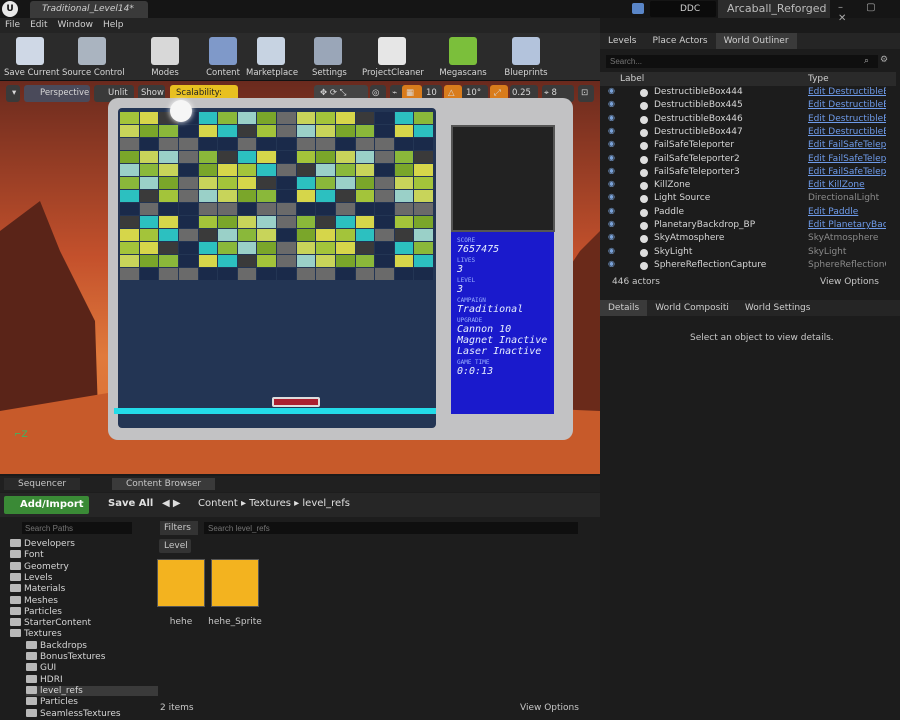 Image resolution: width=900 pixels, height=720 pixels. Describe the element at coordinates (778, 308) in the screenshot. I see `tab-world-settings: World Settings` at that location.